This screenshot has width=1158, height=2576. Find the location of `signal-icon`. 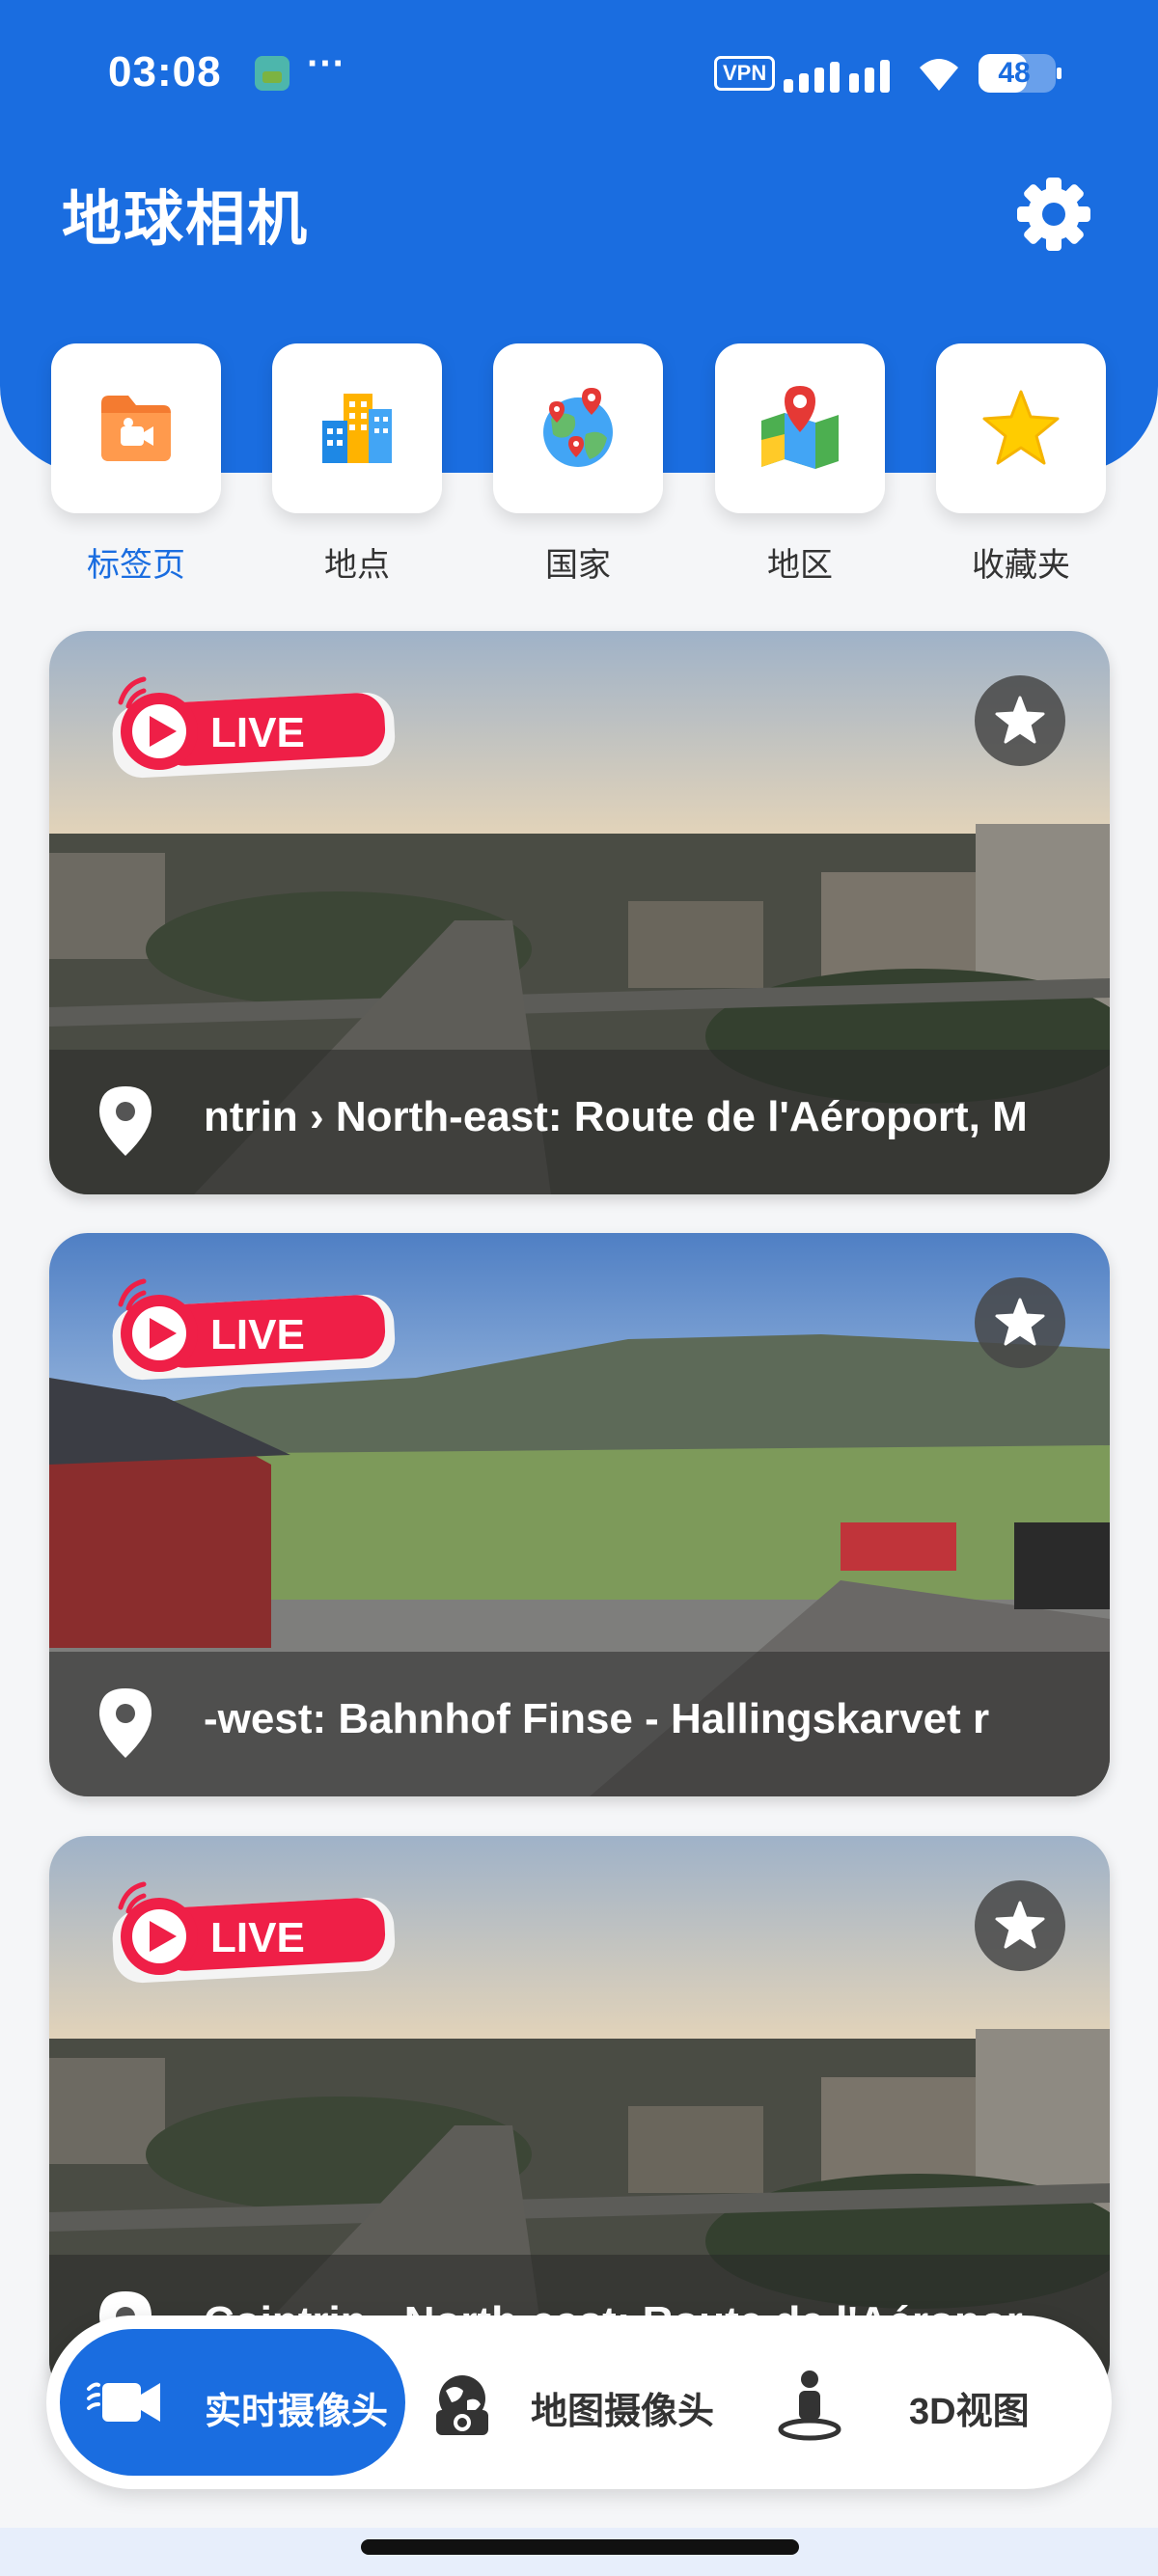

signal-icon is located at coordinates (841, 74).